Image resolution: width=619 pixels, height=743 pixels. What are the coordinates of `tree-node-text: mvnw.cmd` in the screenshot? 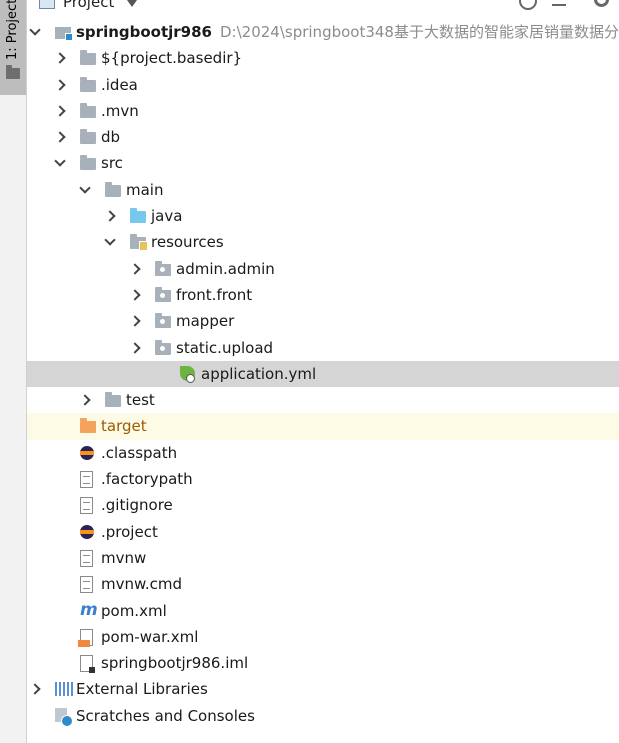 It's located at (142, 584).